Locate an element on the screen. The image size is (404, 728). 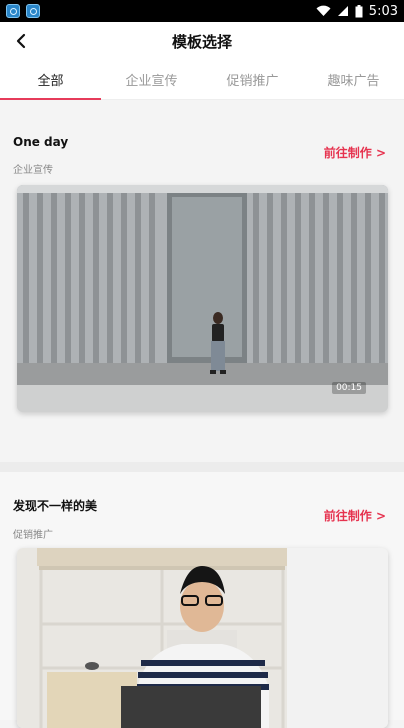
app-bar: 模板选择 is located at coordinates (202, 41).